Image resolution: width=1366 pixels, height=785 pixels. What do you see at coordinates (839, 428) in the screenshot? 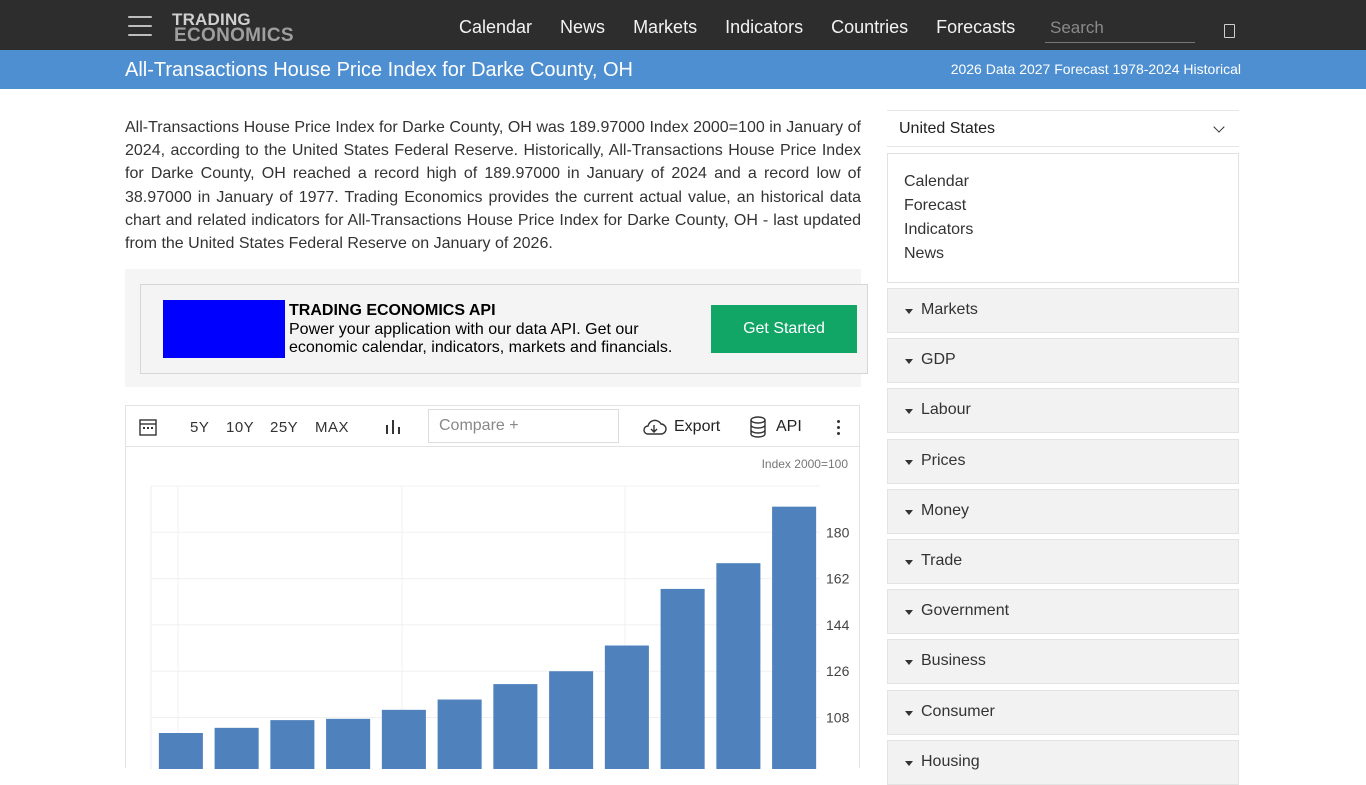
I see `more-options-icon` at bounding box center [839, 428].